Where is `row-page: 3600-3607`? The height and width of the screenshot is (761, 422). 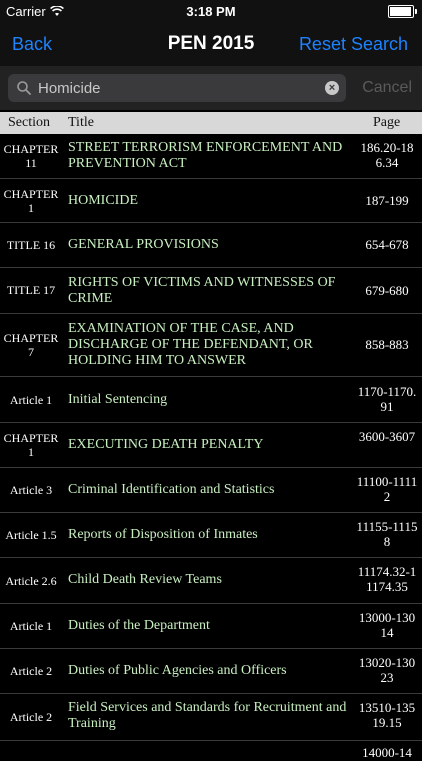
row-page: 3600-3607 is located at coordinates (387, 436).